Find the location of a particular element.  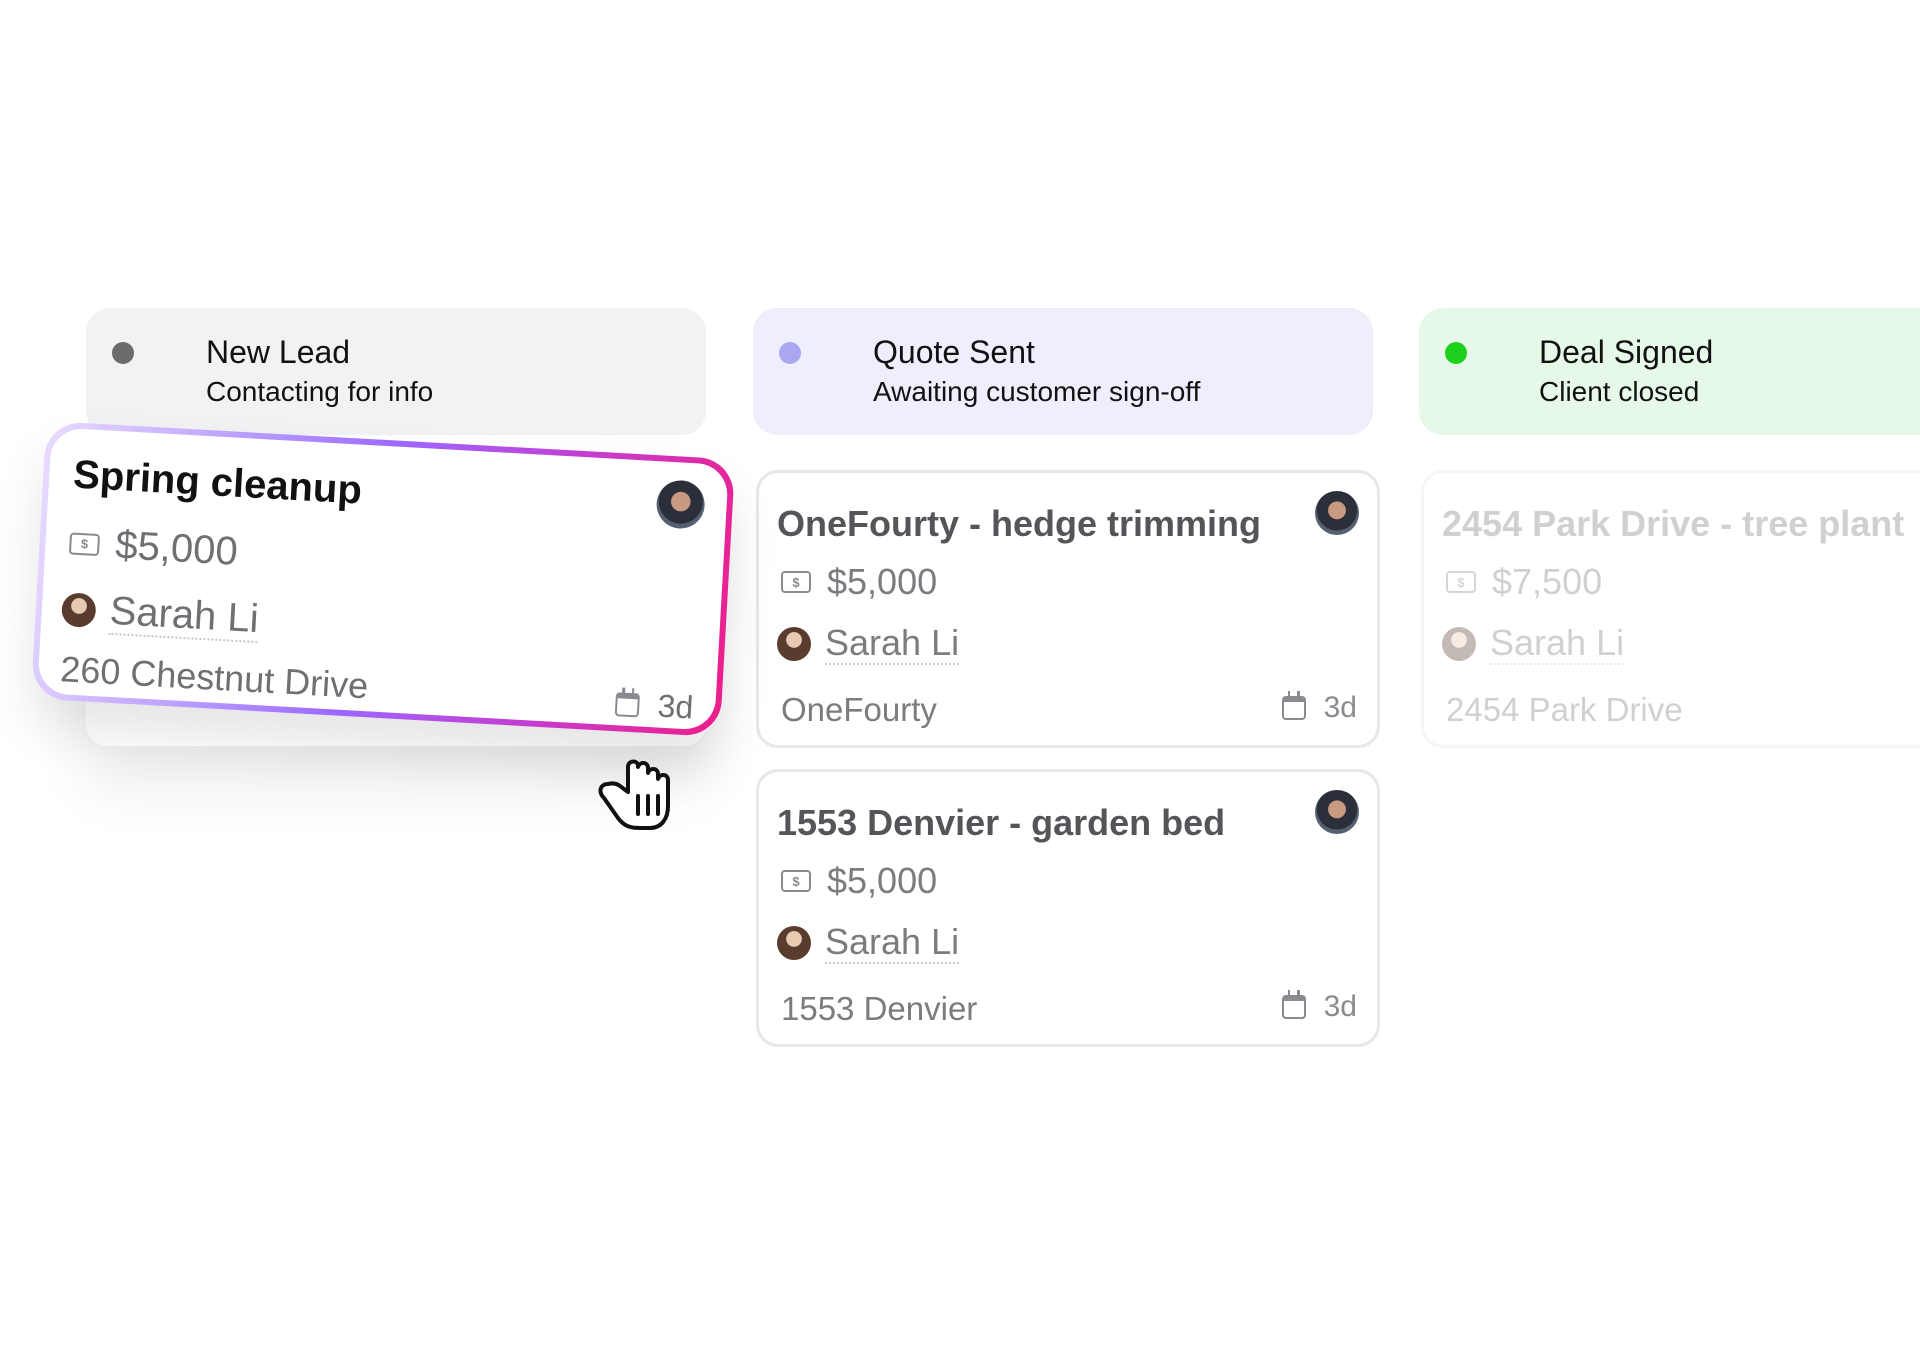

card-amount-row: $ $7,500 is located at coordinates (1522, 582).